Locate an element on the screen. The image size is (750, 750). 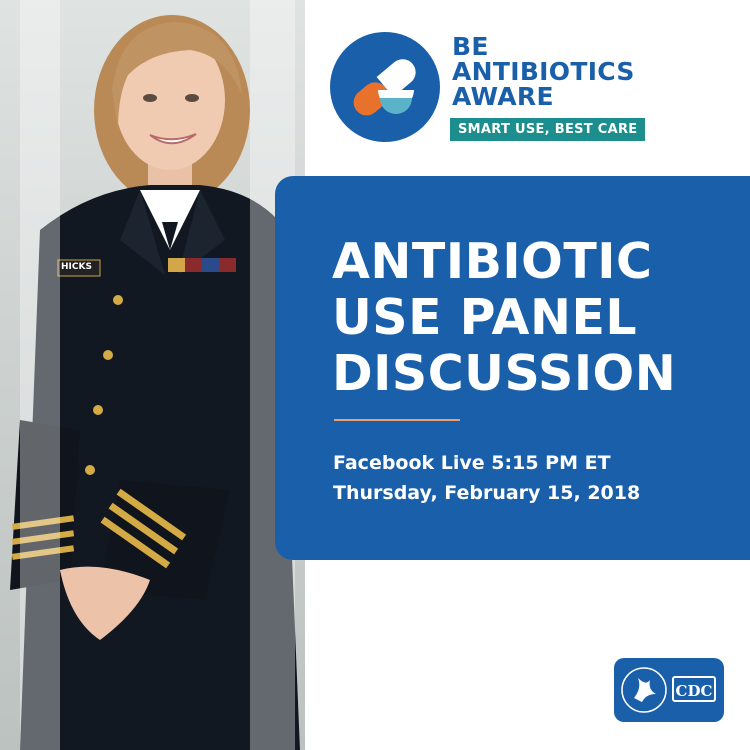
logo-wordmark: BE ANTIBIOTICS AWARE is located at coordinates (543, 71).